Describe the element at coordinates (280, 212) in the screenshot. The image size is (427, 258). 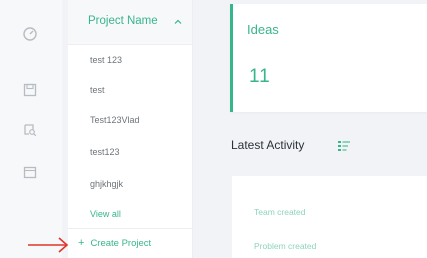
I see `activity-item: Team created` at that location.